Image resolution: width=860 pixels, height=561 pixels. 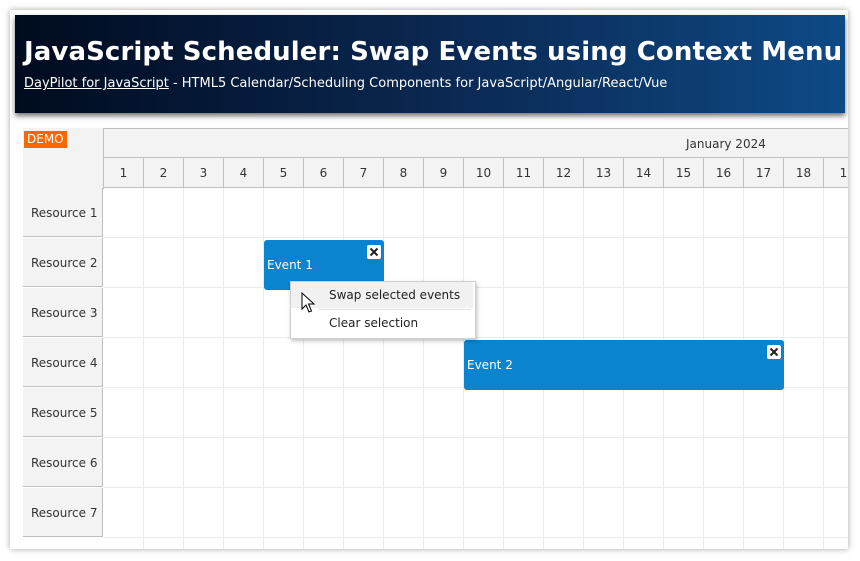 I want to click on day-header-row: 1 2 3 4 5 6 7 8 9 10 11 12 13 14 15 16 17 18 1, so click(x=476, y=173).